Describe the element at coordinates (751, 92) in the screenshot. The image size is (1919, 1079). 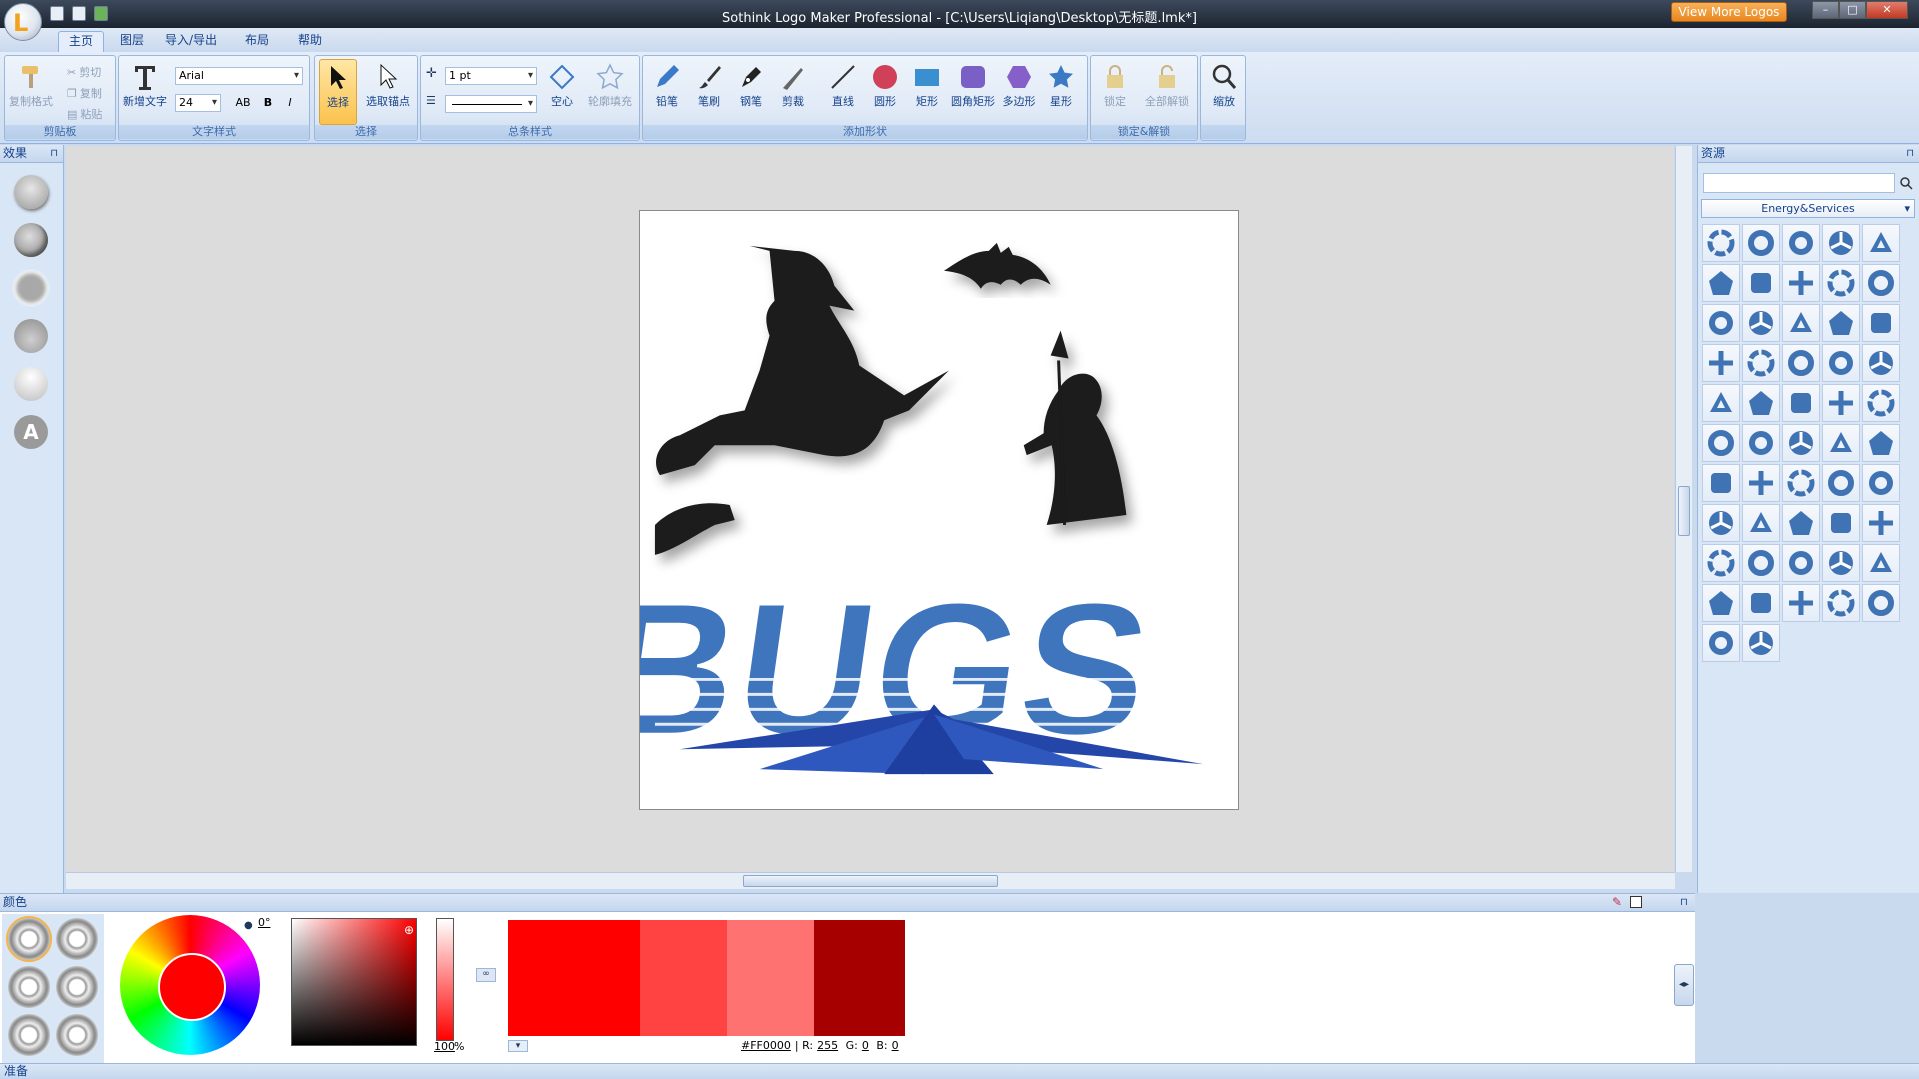
I see `pen-tool-button: 钢笔` at that location.